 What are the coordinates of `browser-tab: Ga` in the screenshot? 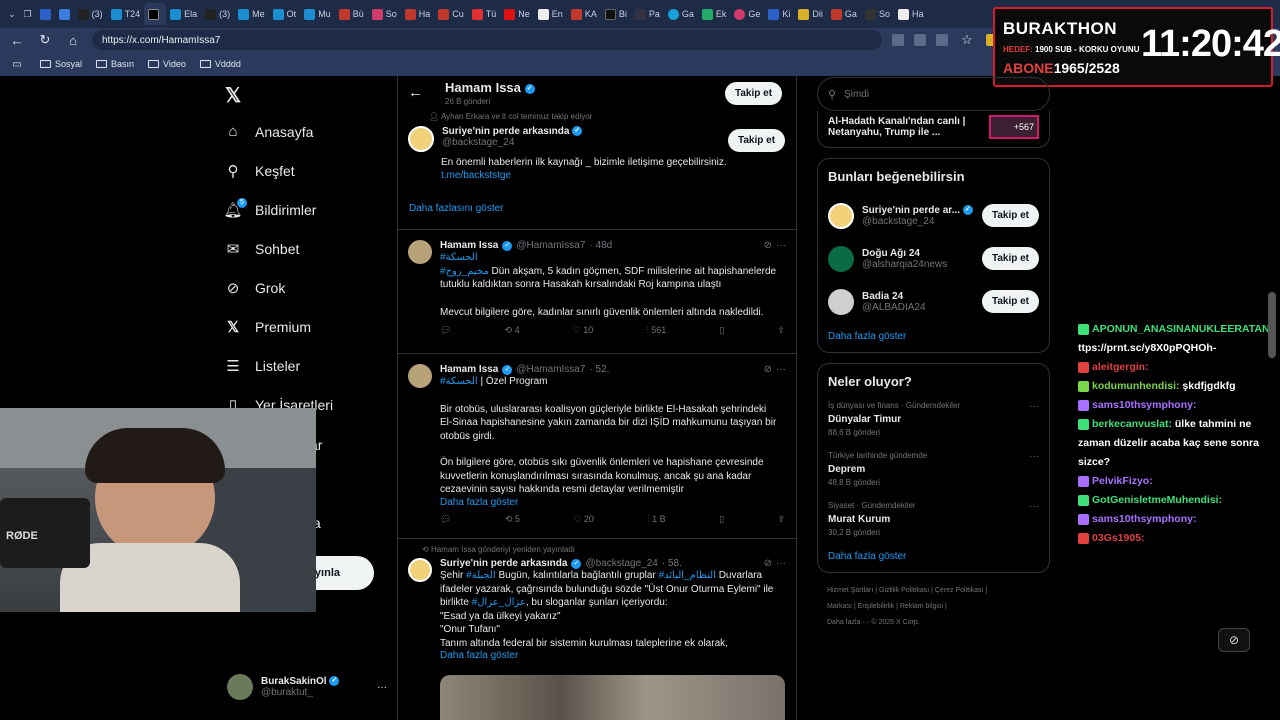 It's located at (844, 14).